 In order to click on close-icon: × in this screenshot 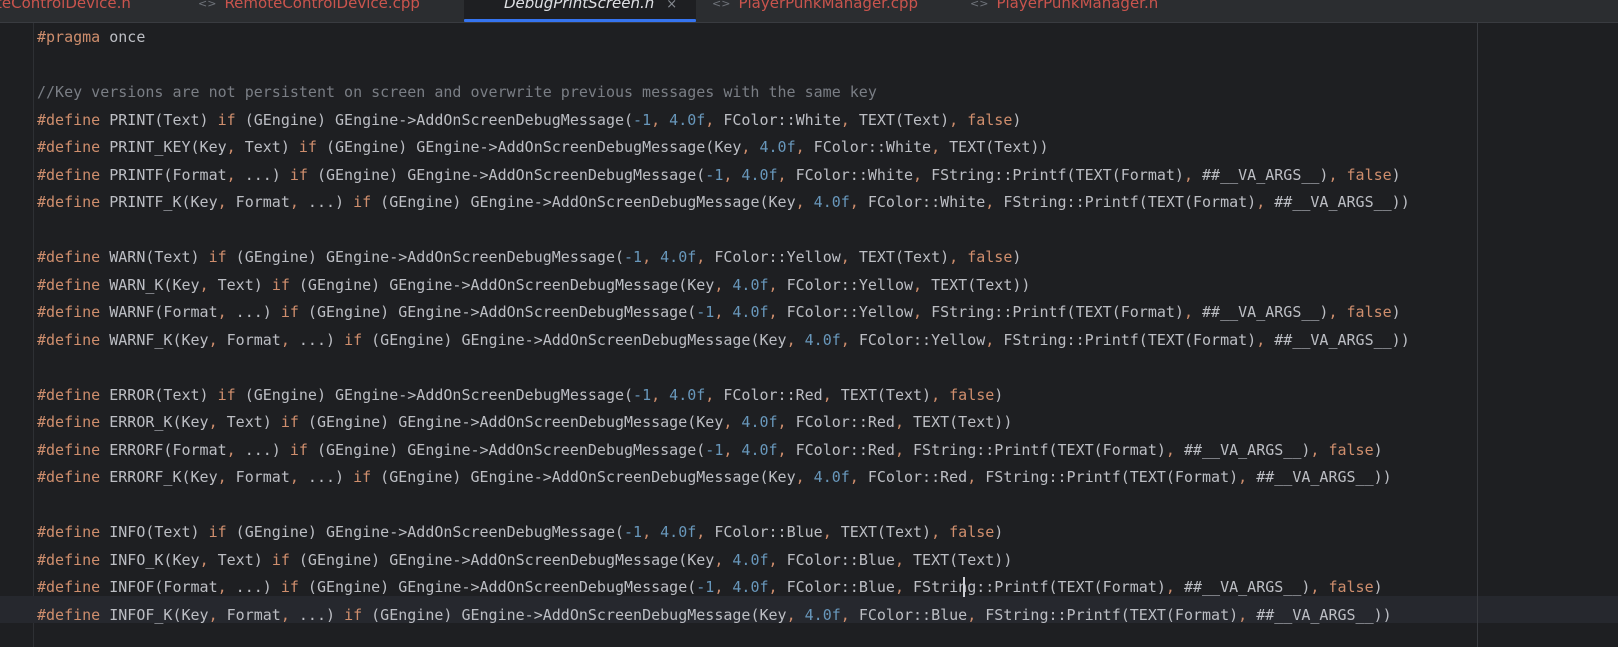, I will do `click(671, 6)`.